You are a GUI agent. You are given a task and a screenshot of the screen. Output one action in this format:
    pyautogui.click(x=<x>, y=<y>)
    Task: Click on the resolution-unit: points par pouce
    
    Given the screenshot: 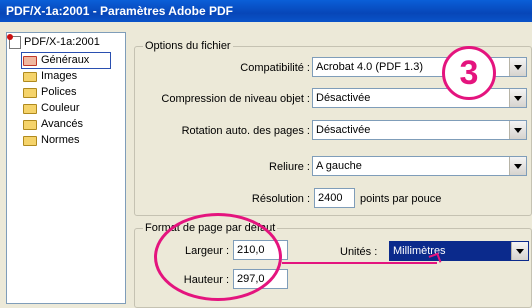 What is the action you would take?
    pyautogui.click(x=401, y=199)
    